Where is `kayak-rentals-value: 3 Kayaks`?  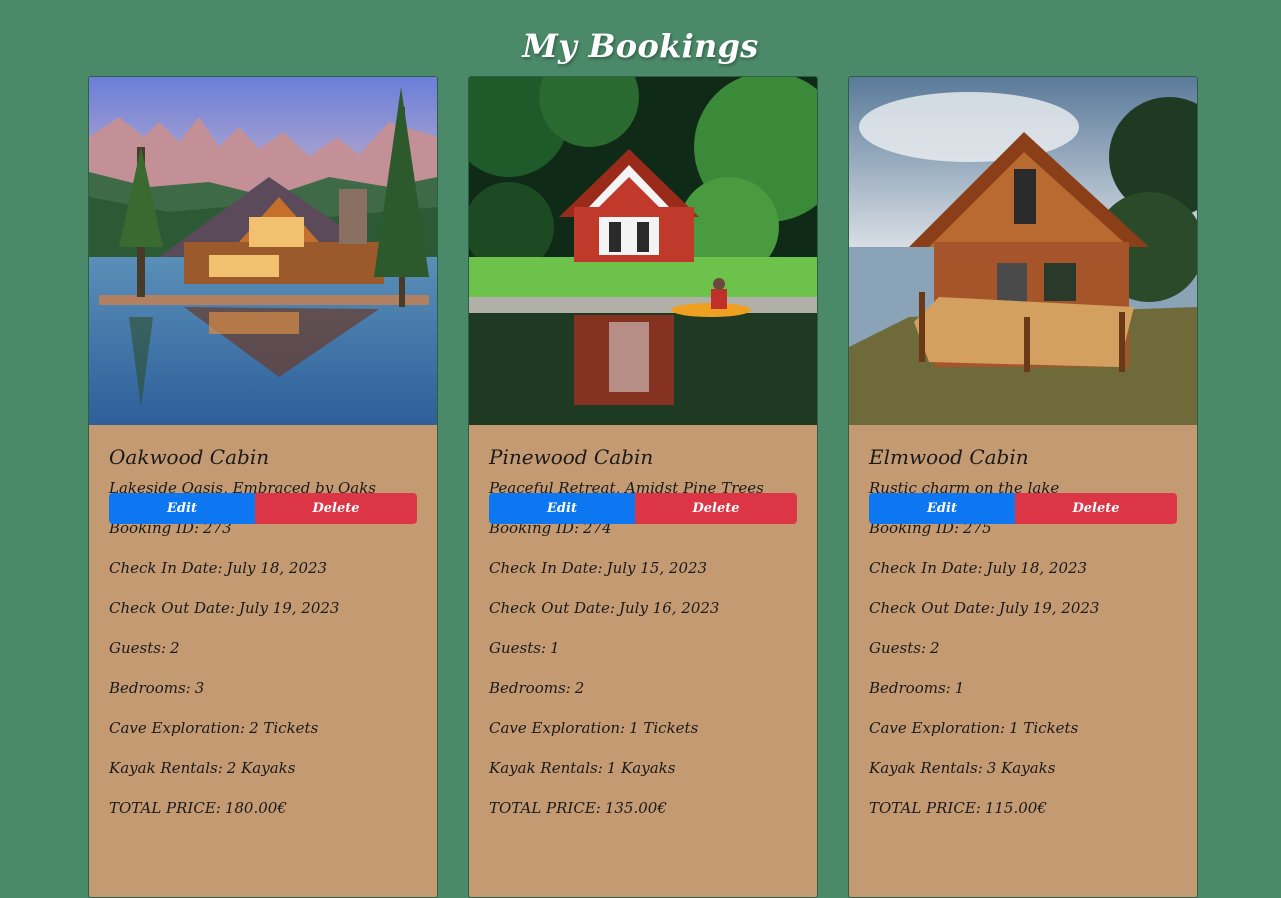
kayak-rentals-value: 3 Kayaks is located at coordinates (1021, 768).